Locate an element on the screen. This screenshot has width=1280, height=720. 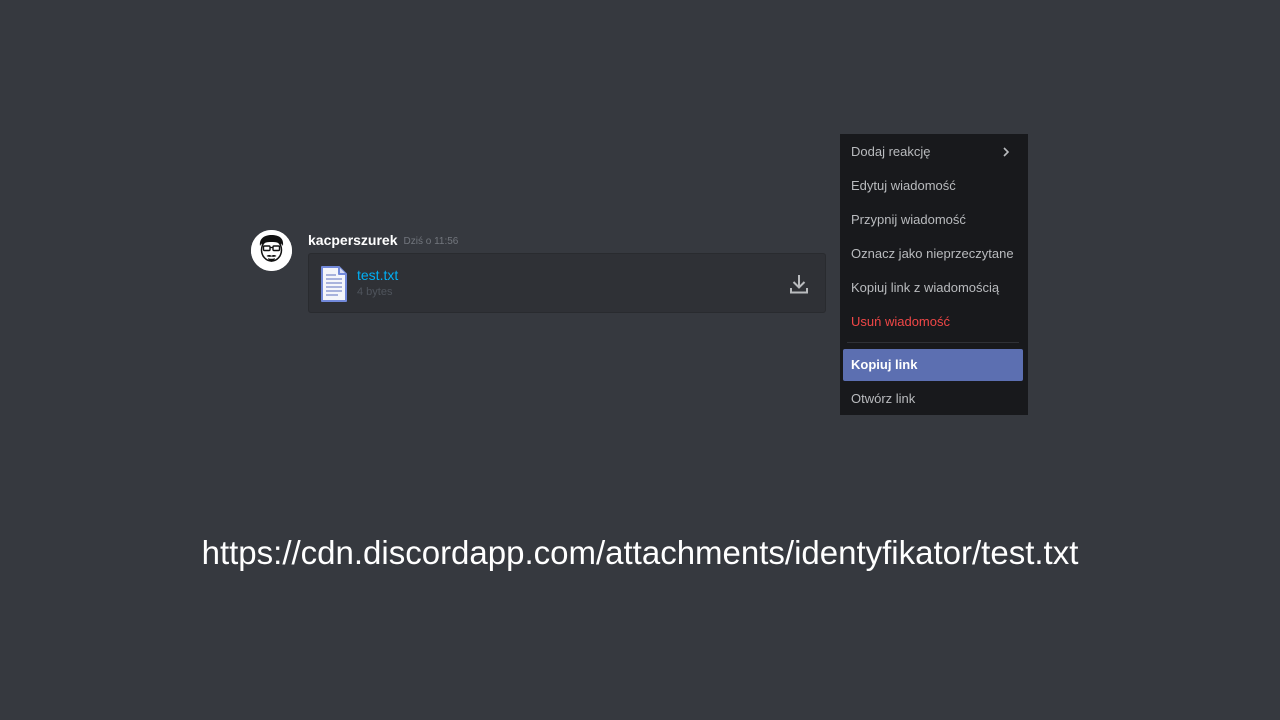
menu-item-label: Usuń wiadomość is located at coordinates (900, 321).